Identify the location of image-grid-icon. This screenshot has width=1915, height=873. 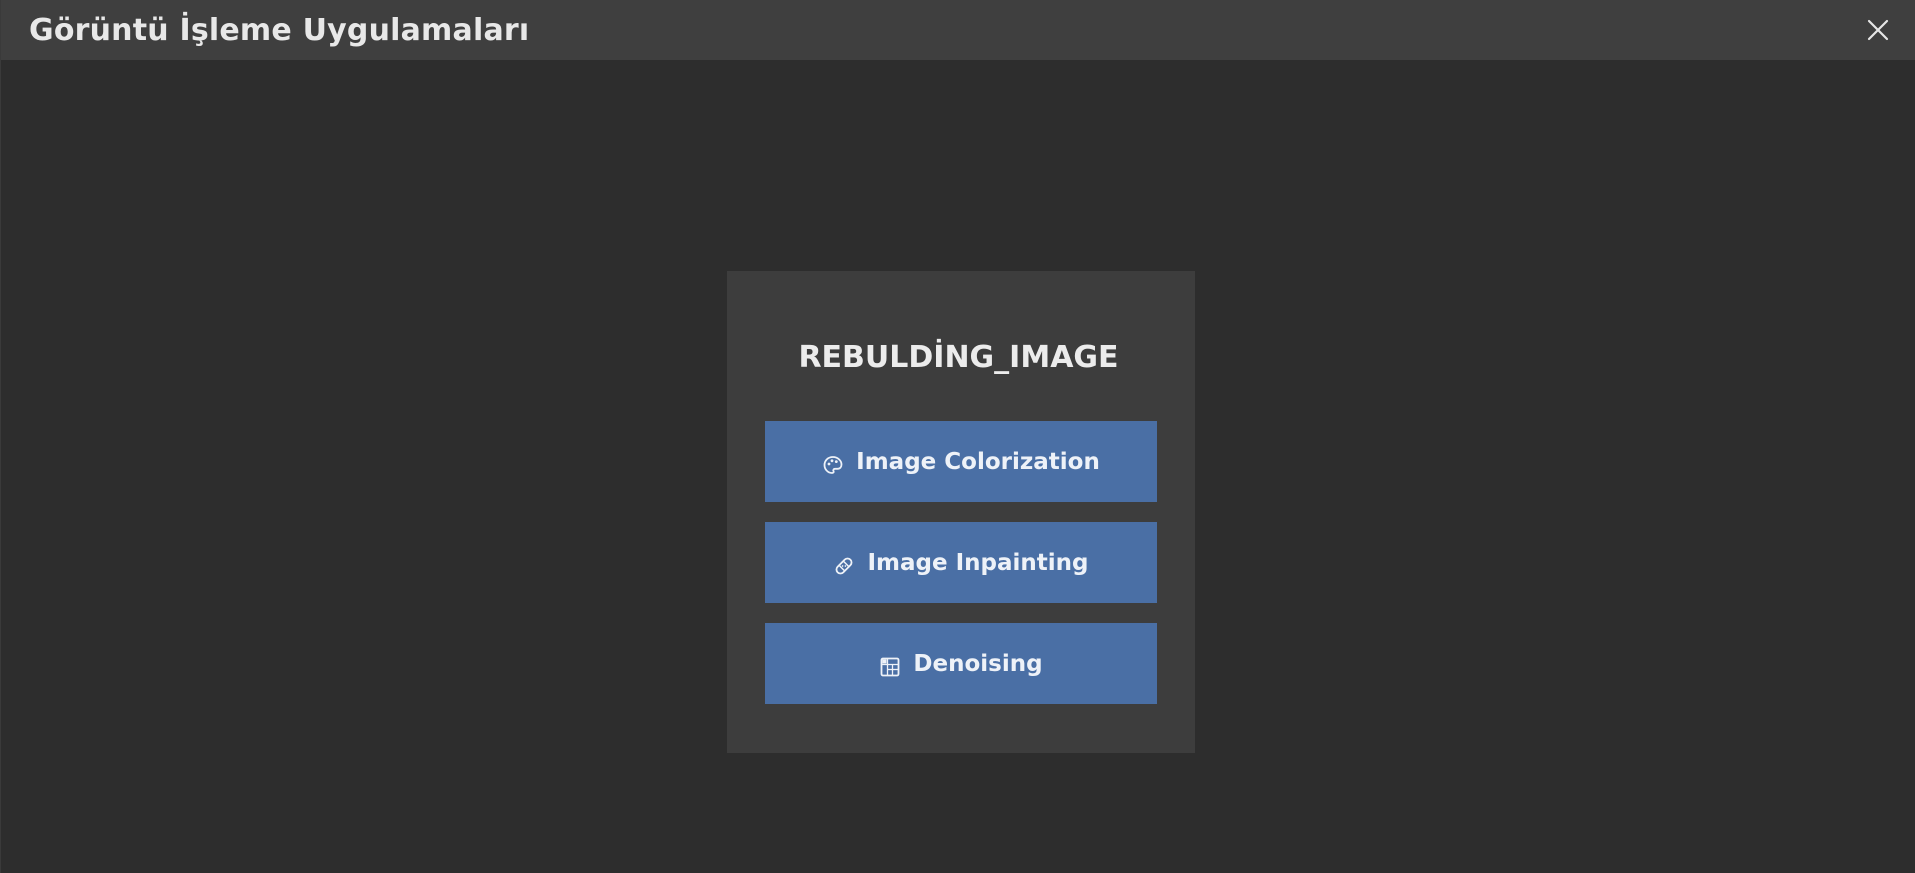
(890, 667).